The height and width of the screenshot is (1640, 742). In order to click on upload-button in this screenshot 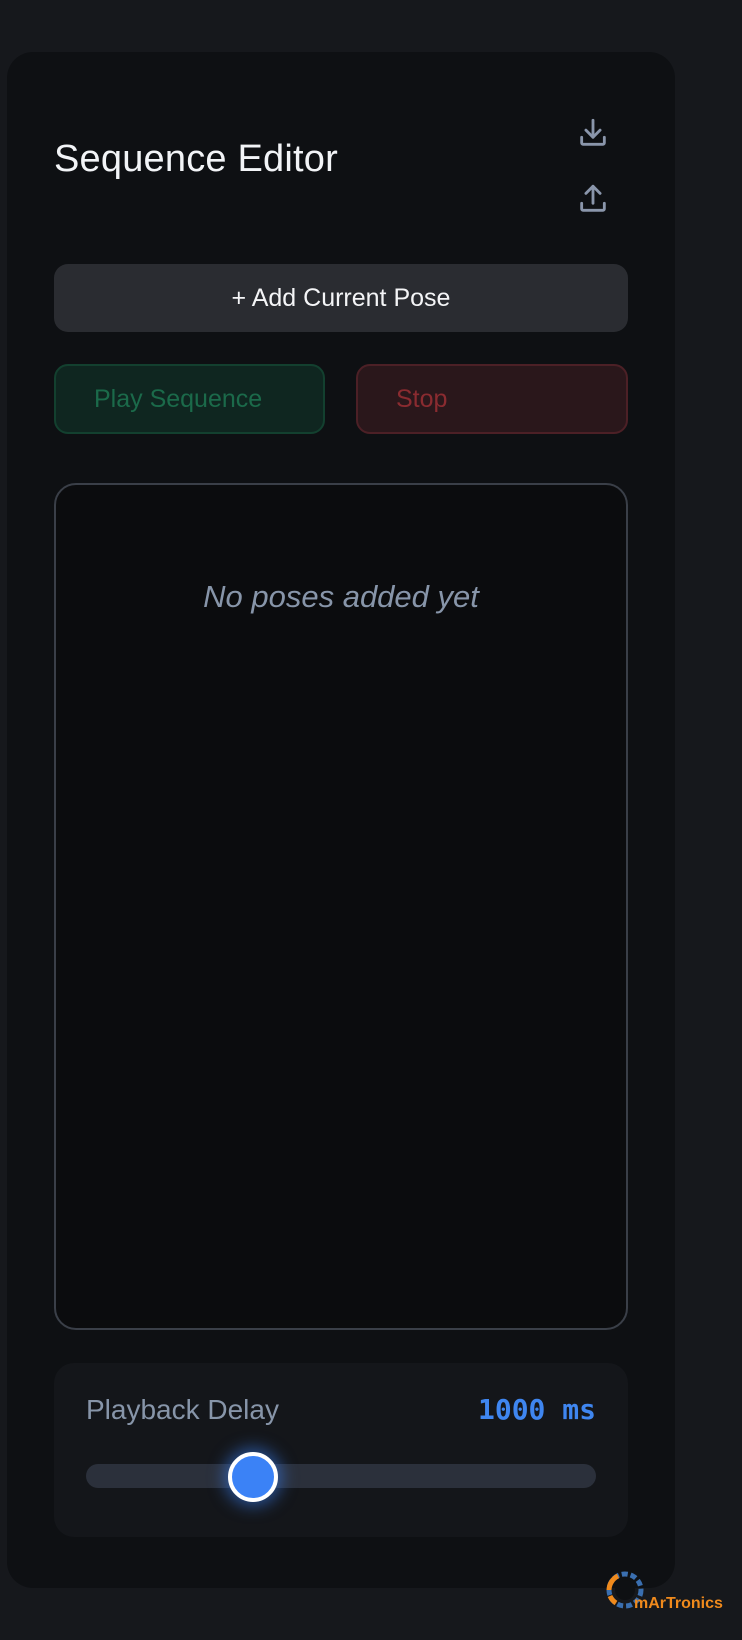, I will do `click(593, 199)`.